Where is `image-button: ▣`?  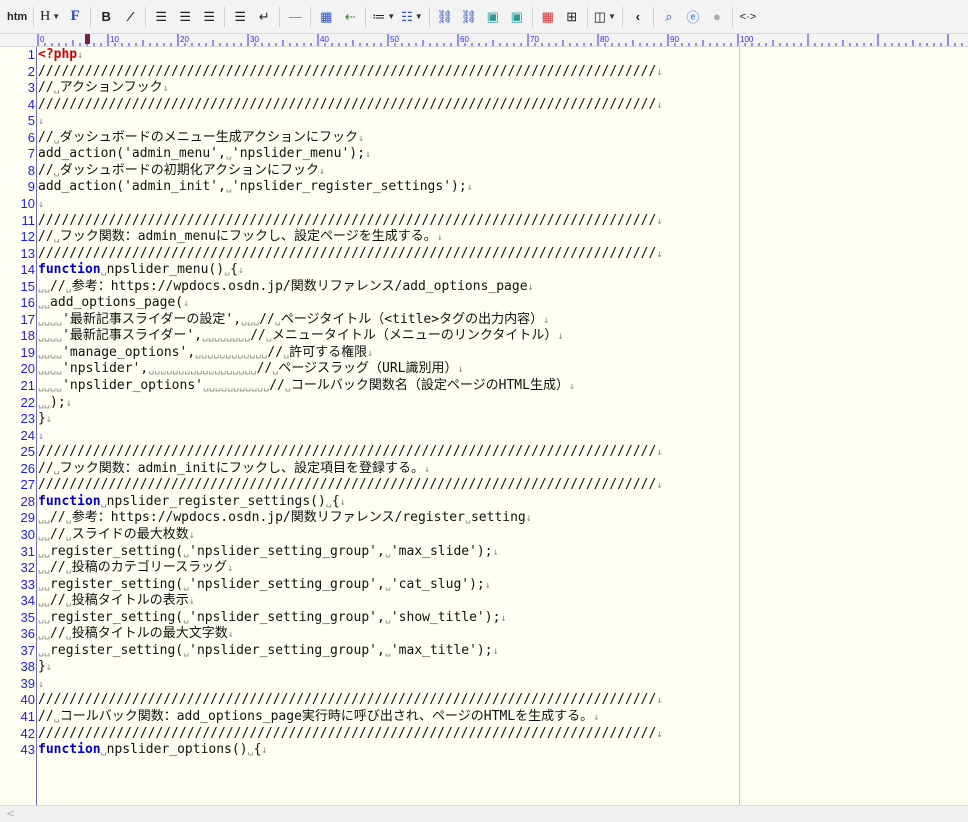 image-button: ▣ is located at coordinates (493, 17).